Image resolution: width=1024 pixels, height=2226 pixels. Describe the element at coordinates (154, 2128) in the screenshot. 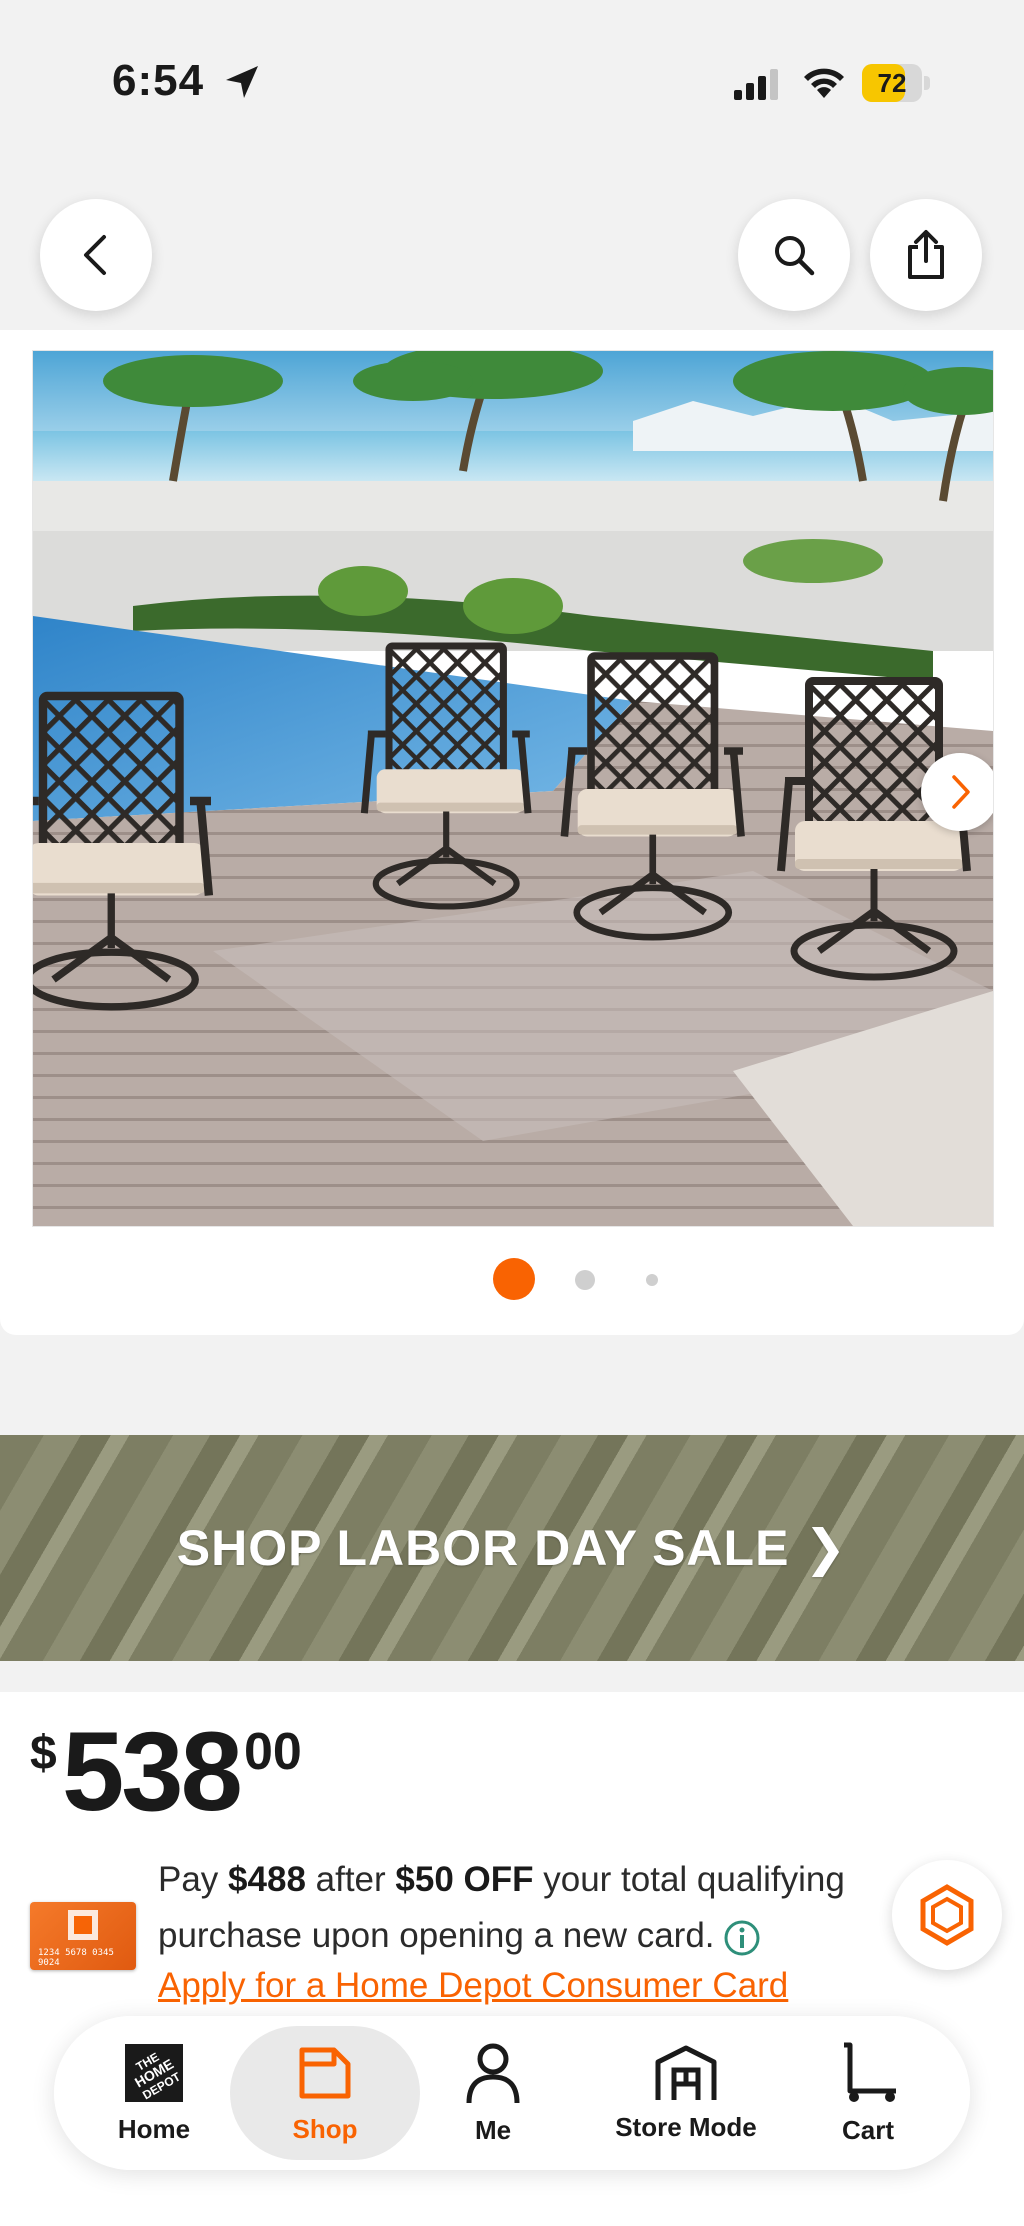

I see `tab-label: Home` at that location.